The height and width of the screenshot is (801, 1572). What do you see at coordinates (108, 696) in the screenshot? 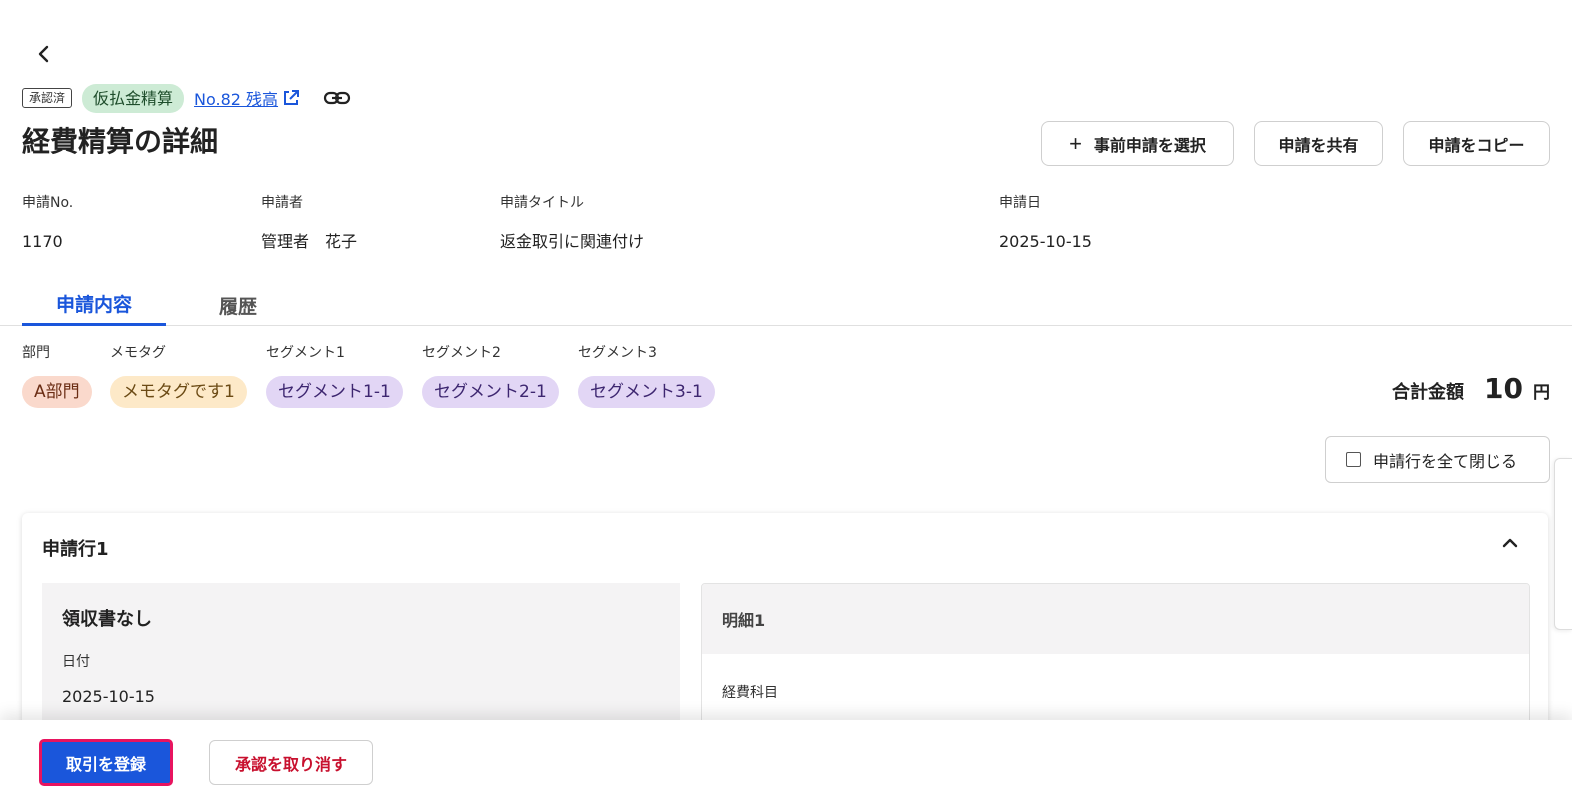
I see `date-value: 2025-10-15` at bounding box center [108, 696].